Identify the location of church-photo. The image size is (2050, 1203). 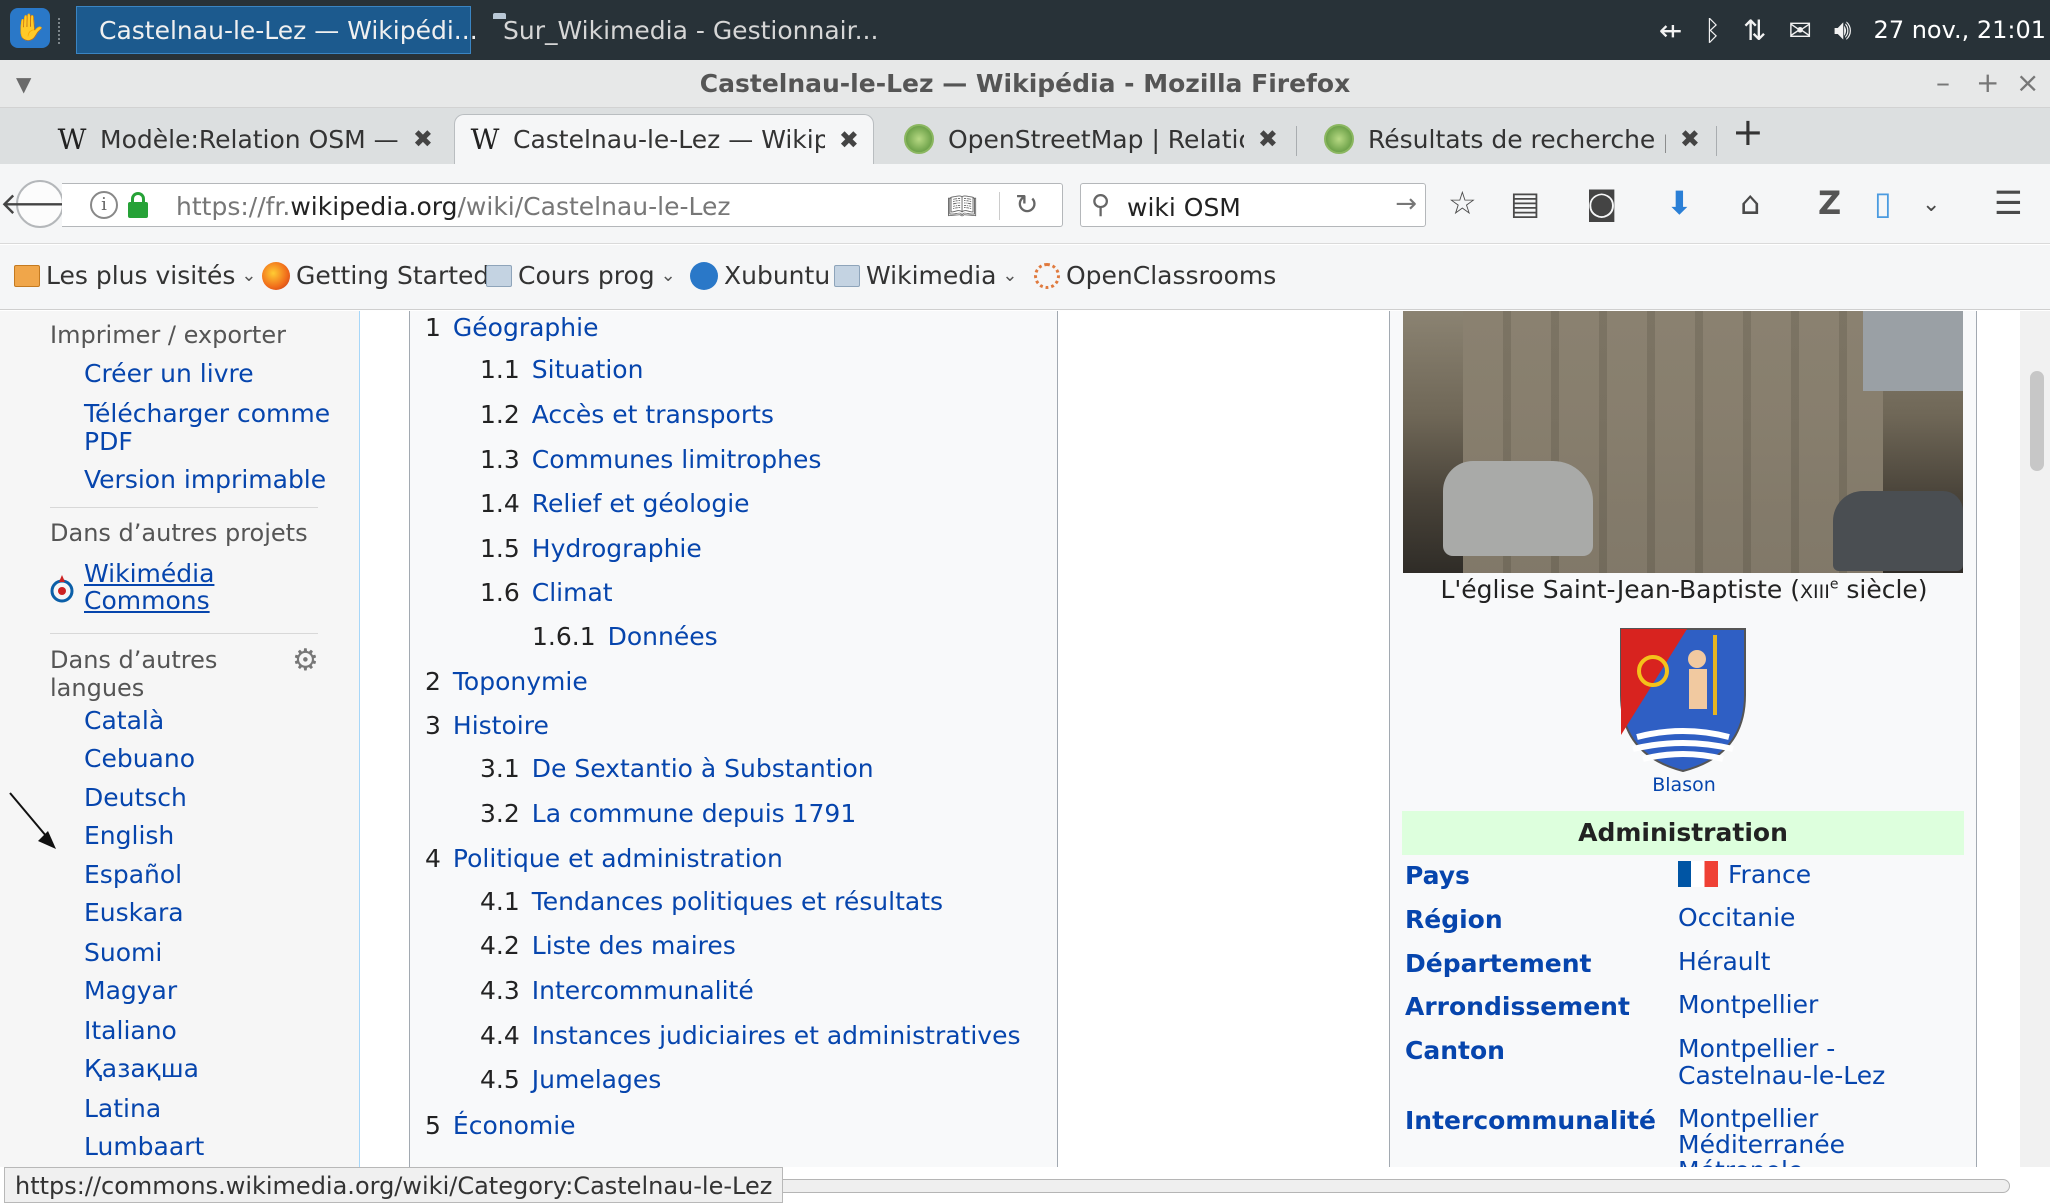
(1683, 442).